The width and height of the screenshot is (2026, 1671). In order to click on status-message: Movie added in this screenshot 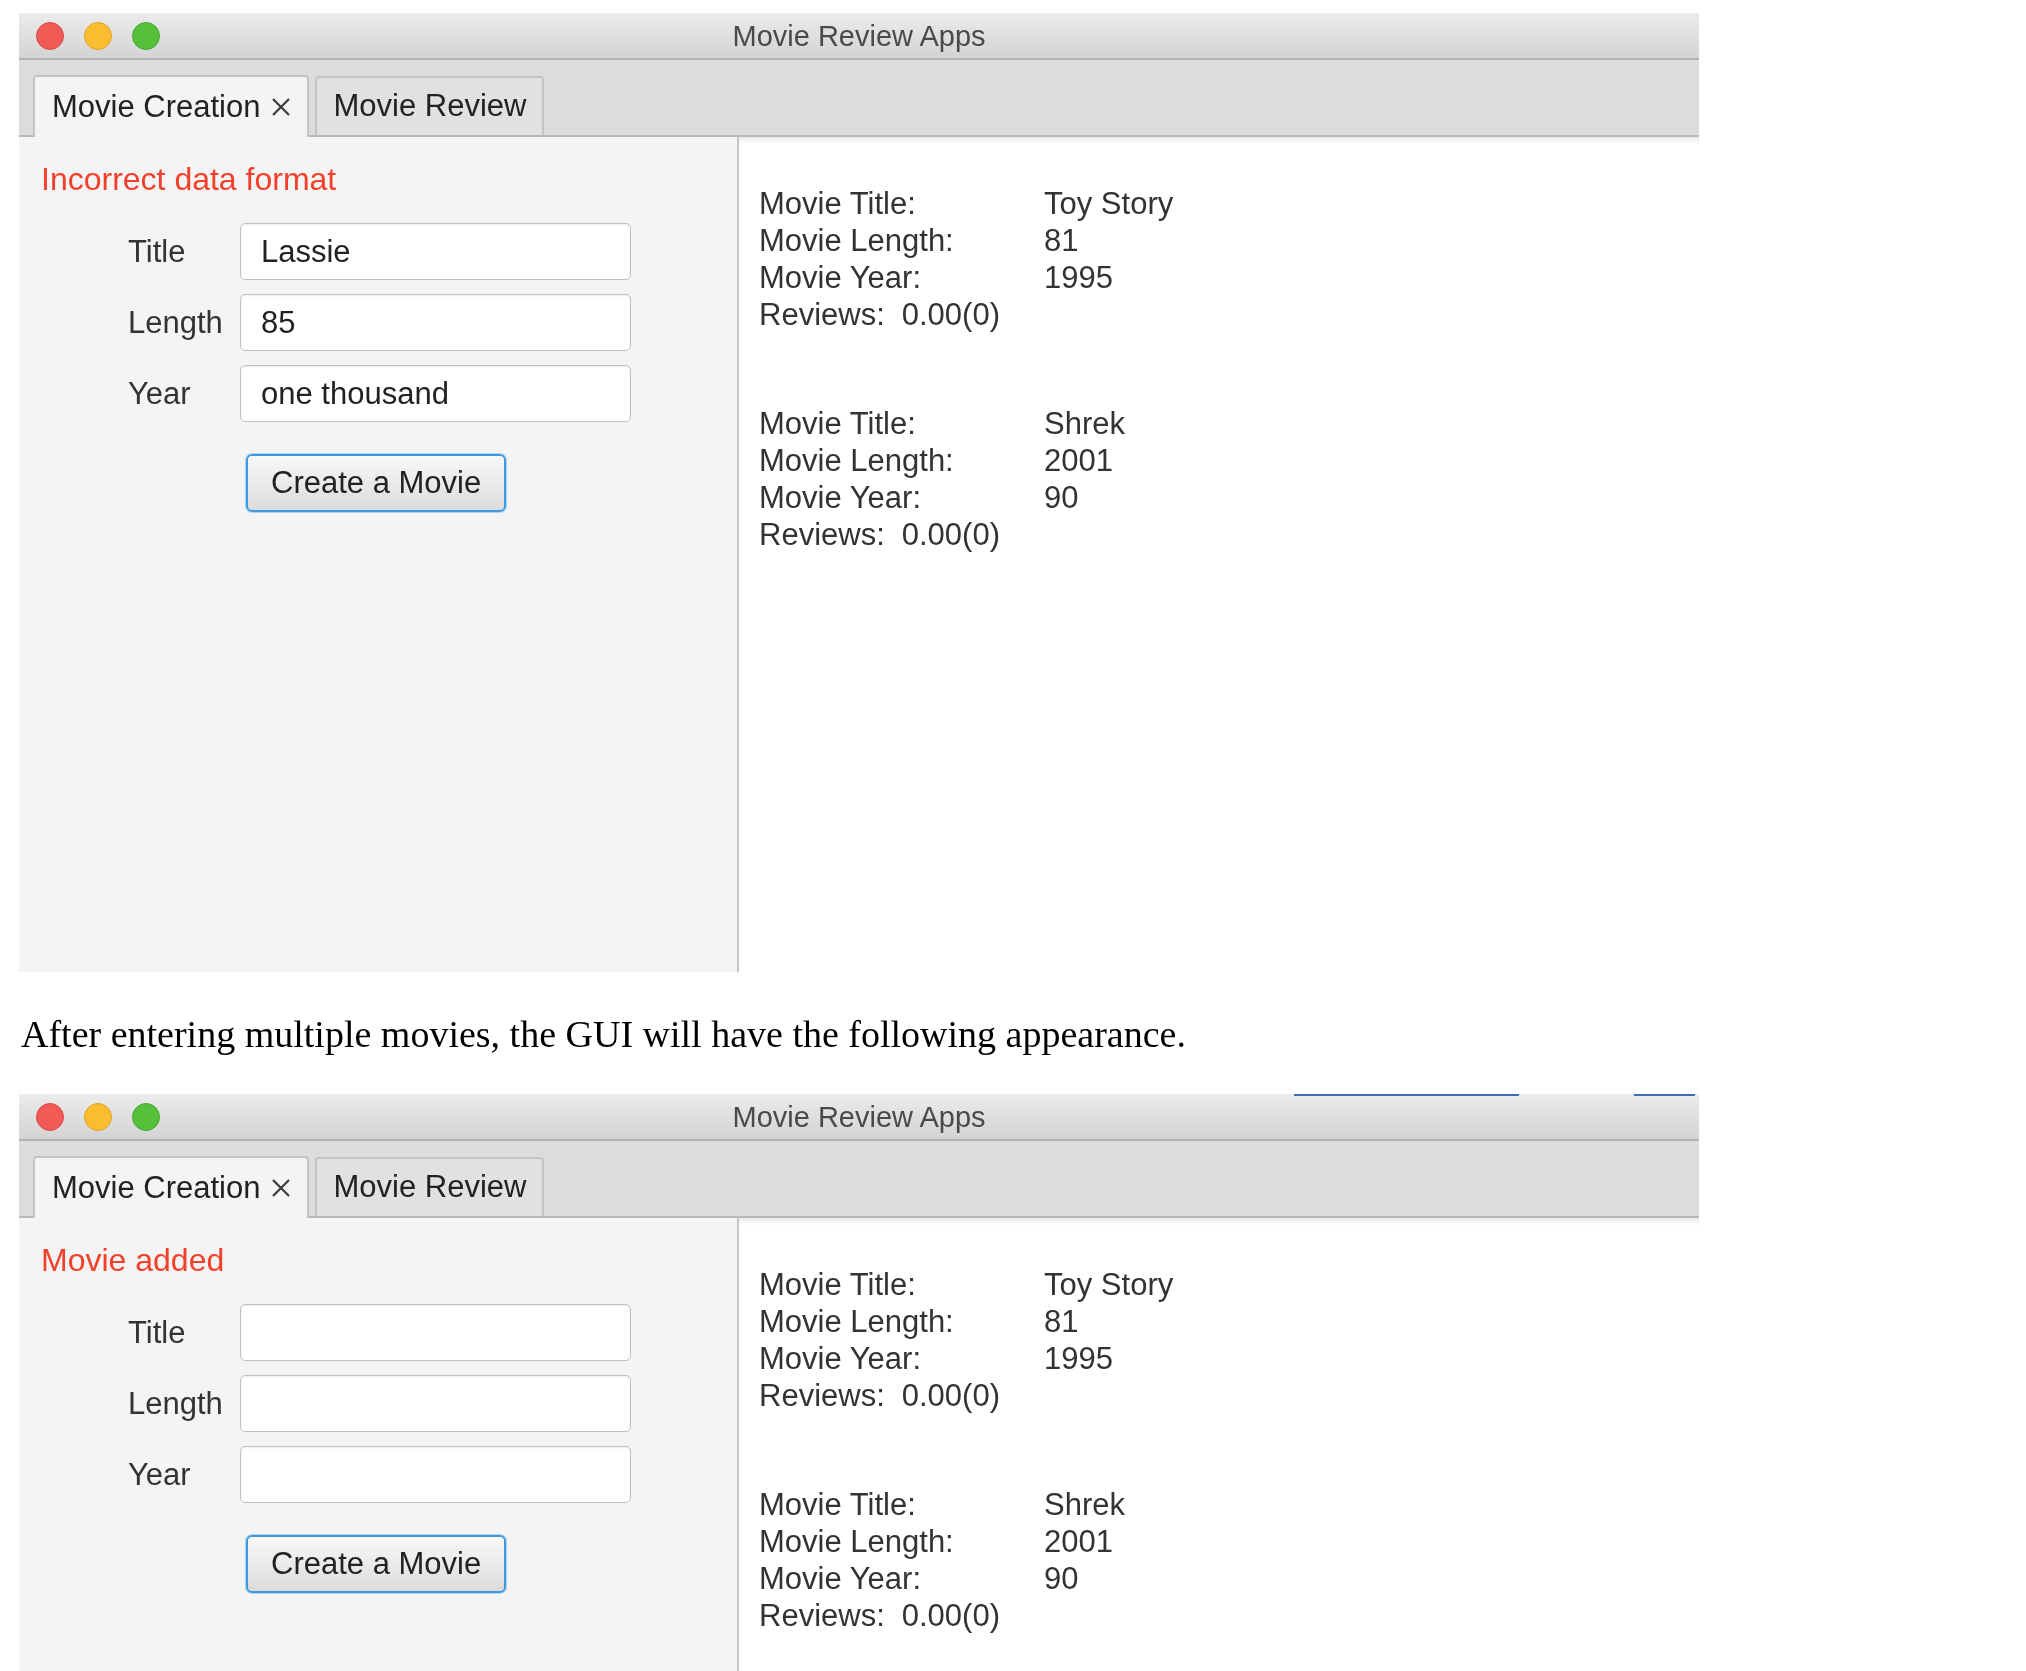, I will do `click(133, 1260)`.